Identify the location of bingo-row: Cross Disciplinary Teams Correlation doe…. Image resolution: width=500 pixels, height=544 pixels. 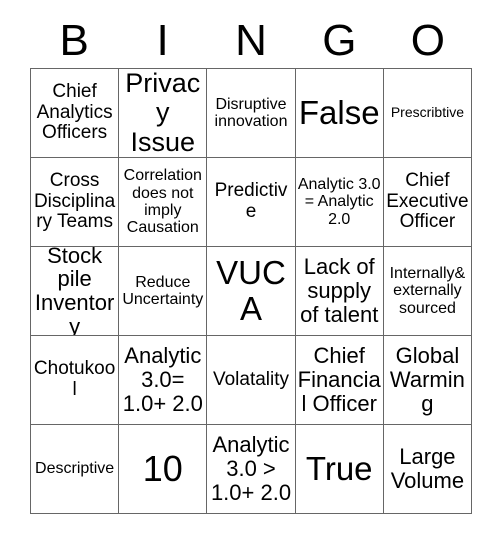
(252, 202).